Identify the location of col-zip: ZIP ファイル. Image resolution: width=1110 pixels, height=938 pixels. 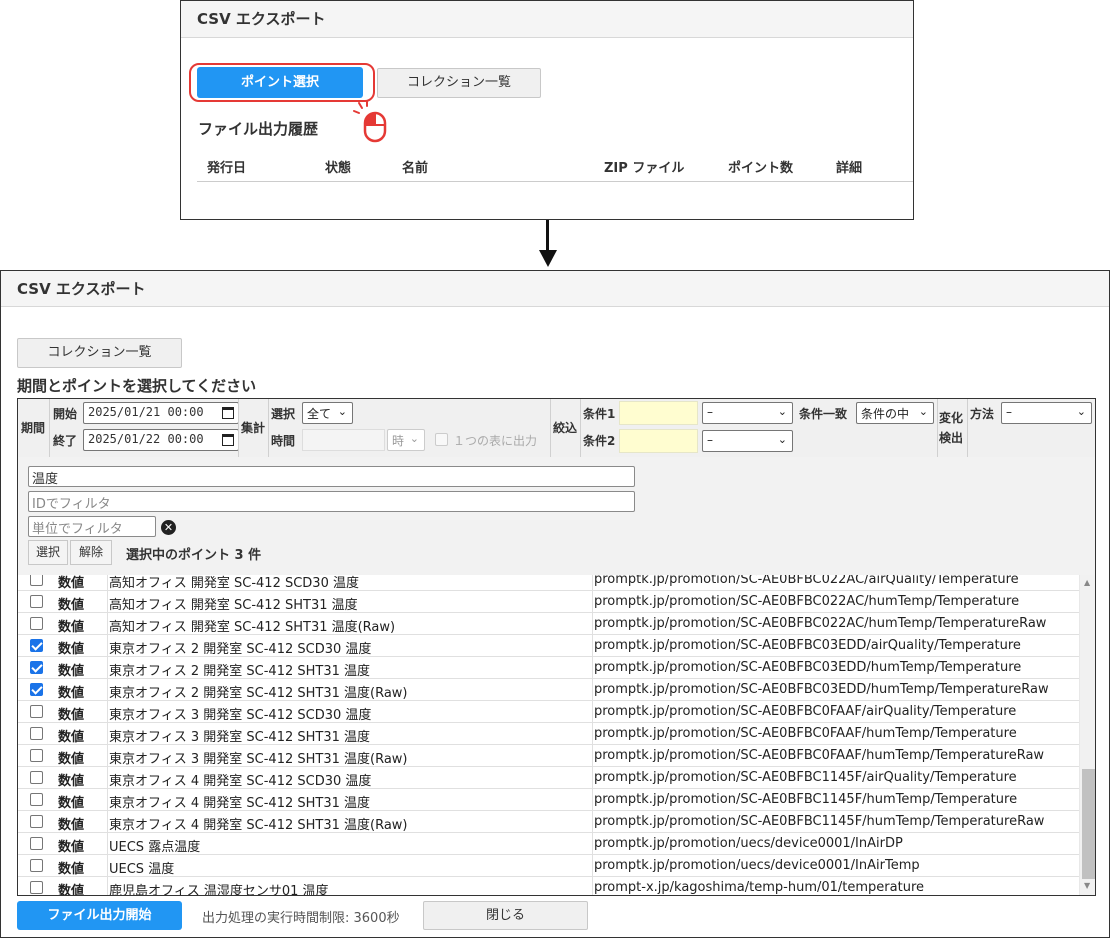
(644, 168).